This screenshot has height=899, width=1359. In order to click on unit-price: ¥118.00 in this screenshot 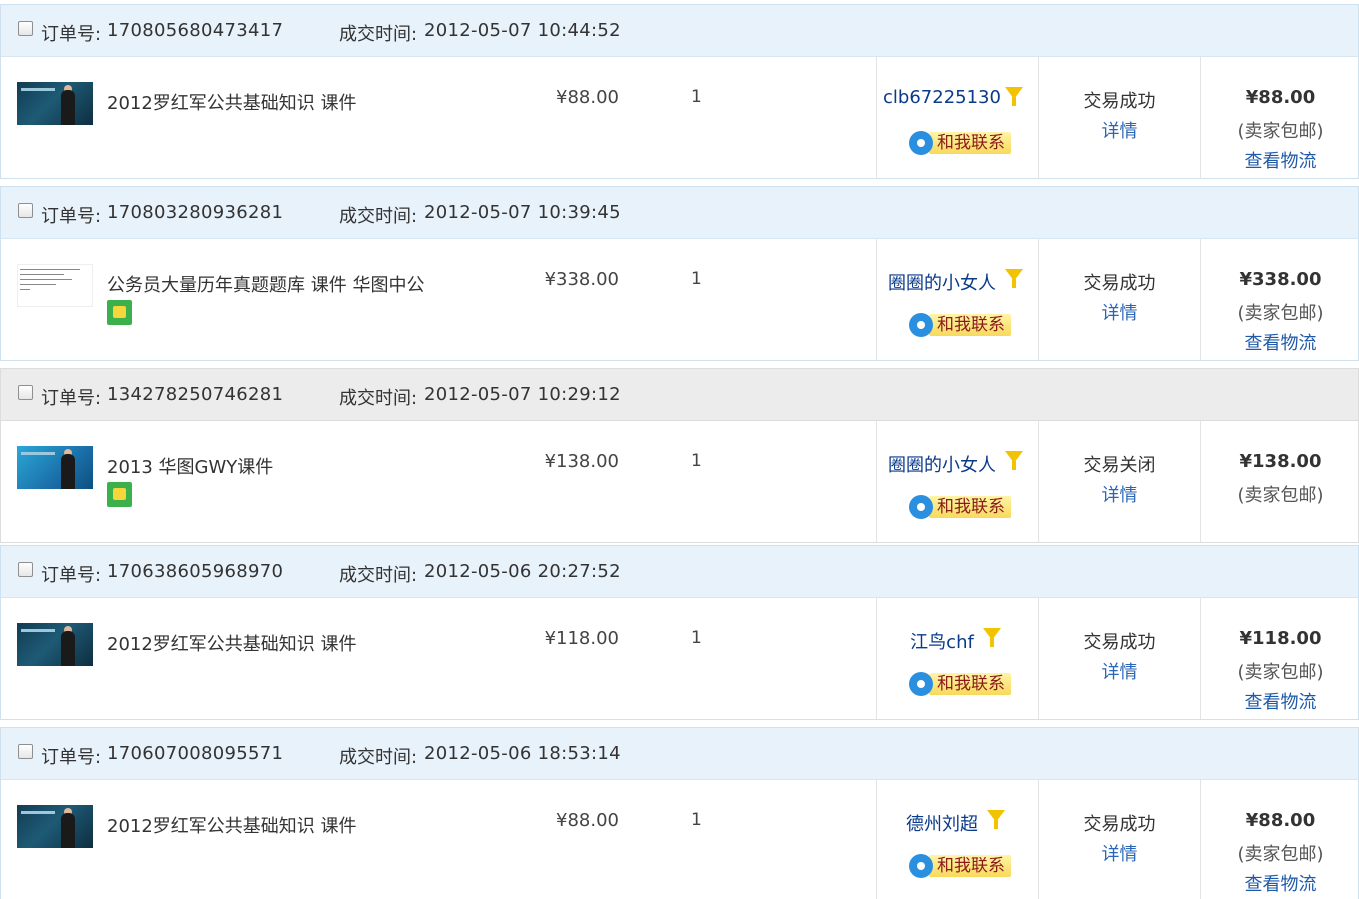, I will do `click(581, 638)`.